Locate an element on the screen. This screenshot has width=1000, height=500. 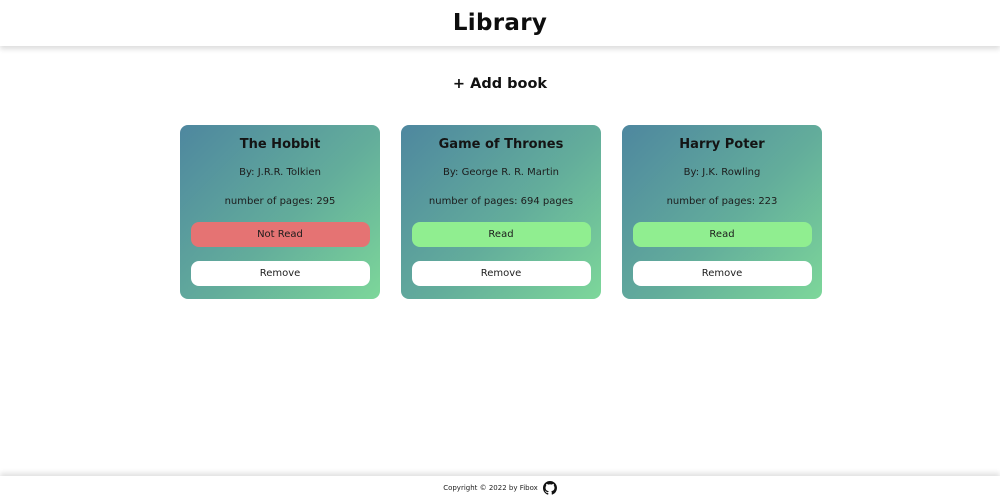
add-book-button: + Add book is located at coordinates (500, 84).